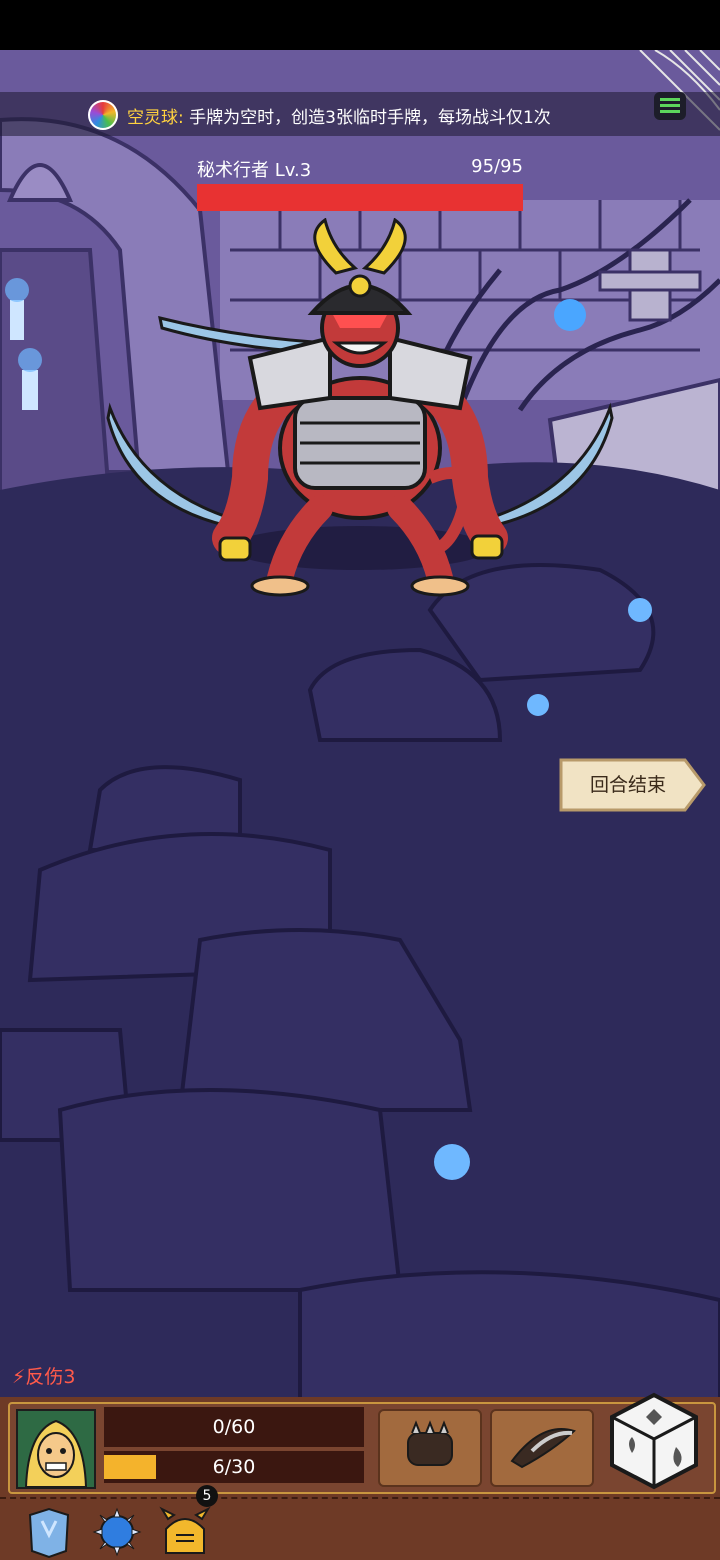 The image size is (720, 1560). I want to click on hero-portrait, so click(56, 1449).